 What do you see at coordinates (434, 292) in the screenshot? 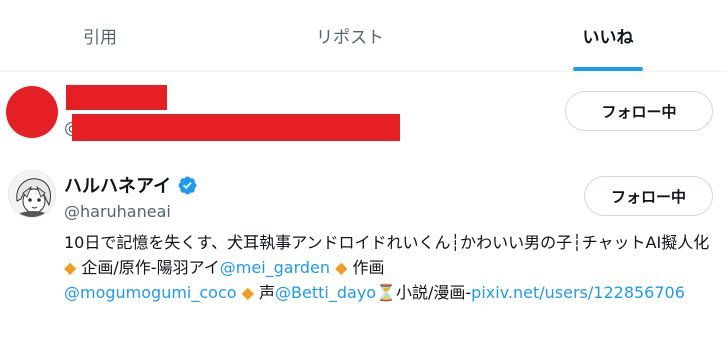
I see `bio-text: 小説/漫画-` at bounding box center [434, 292].